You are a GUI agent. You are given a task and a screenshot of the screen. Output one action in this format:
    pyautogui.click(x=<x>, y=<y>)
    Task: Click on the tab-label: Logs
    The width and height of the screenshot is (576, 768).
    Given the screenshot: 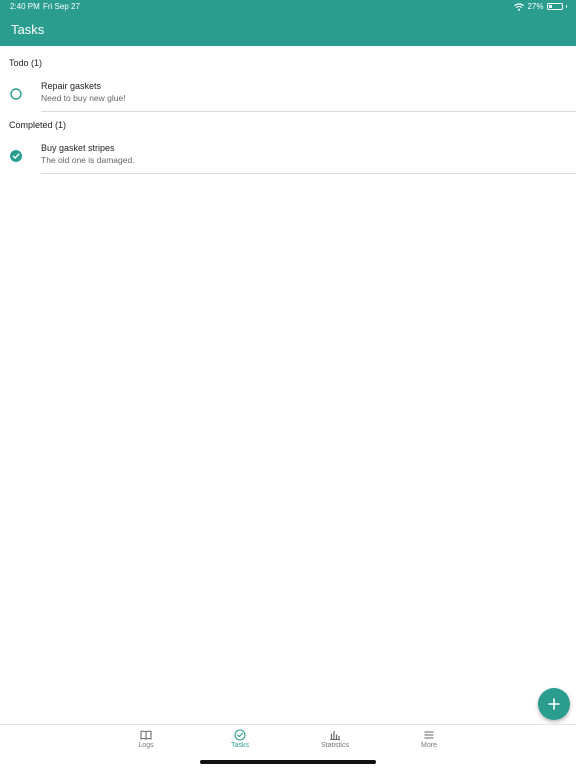 What is the action you would take?
    pyautogui.click(x=146, y=745)
    